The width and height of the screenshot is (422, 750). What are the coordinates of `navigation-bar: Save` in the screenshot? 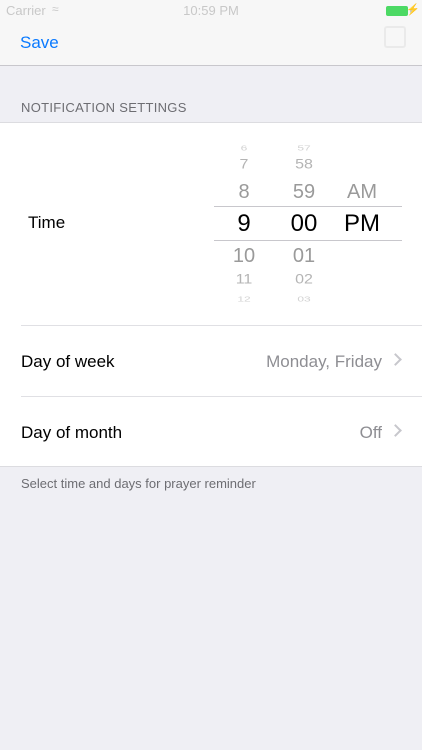 It's located at (211, 44).